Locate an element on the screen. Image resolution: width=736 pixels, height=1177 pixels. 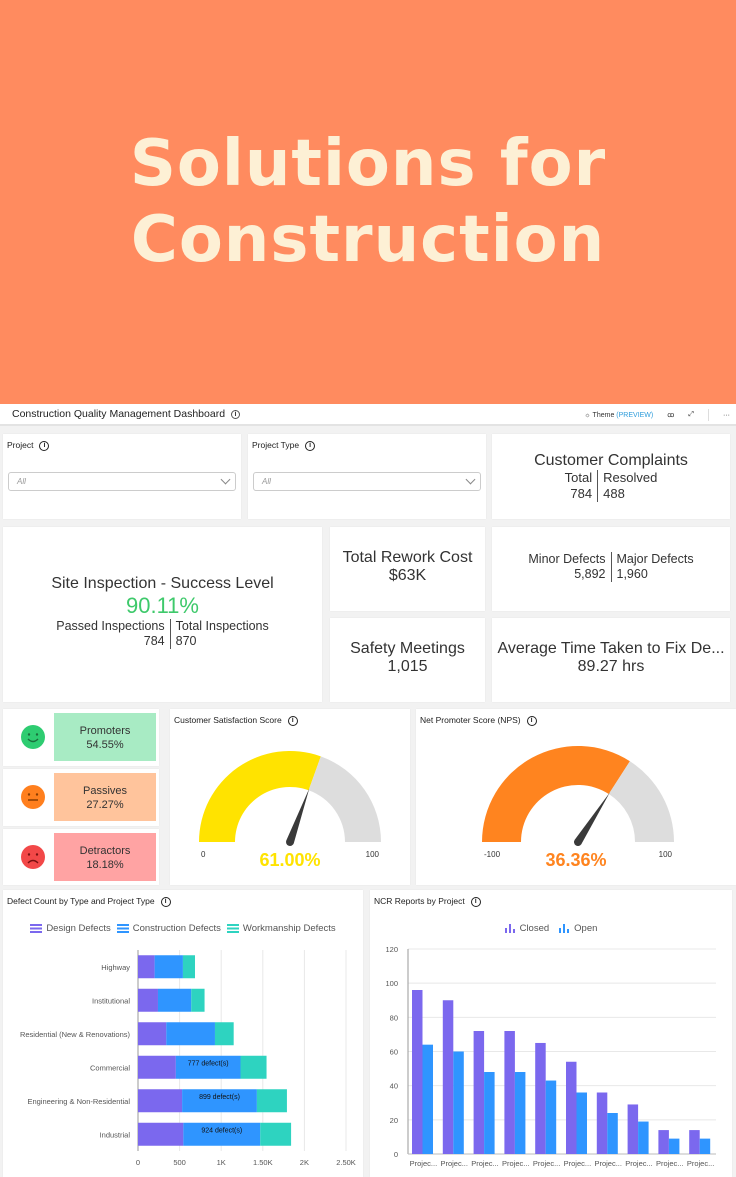
data-label: 924 defect(s) is located at coordinates (221, 1130).